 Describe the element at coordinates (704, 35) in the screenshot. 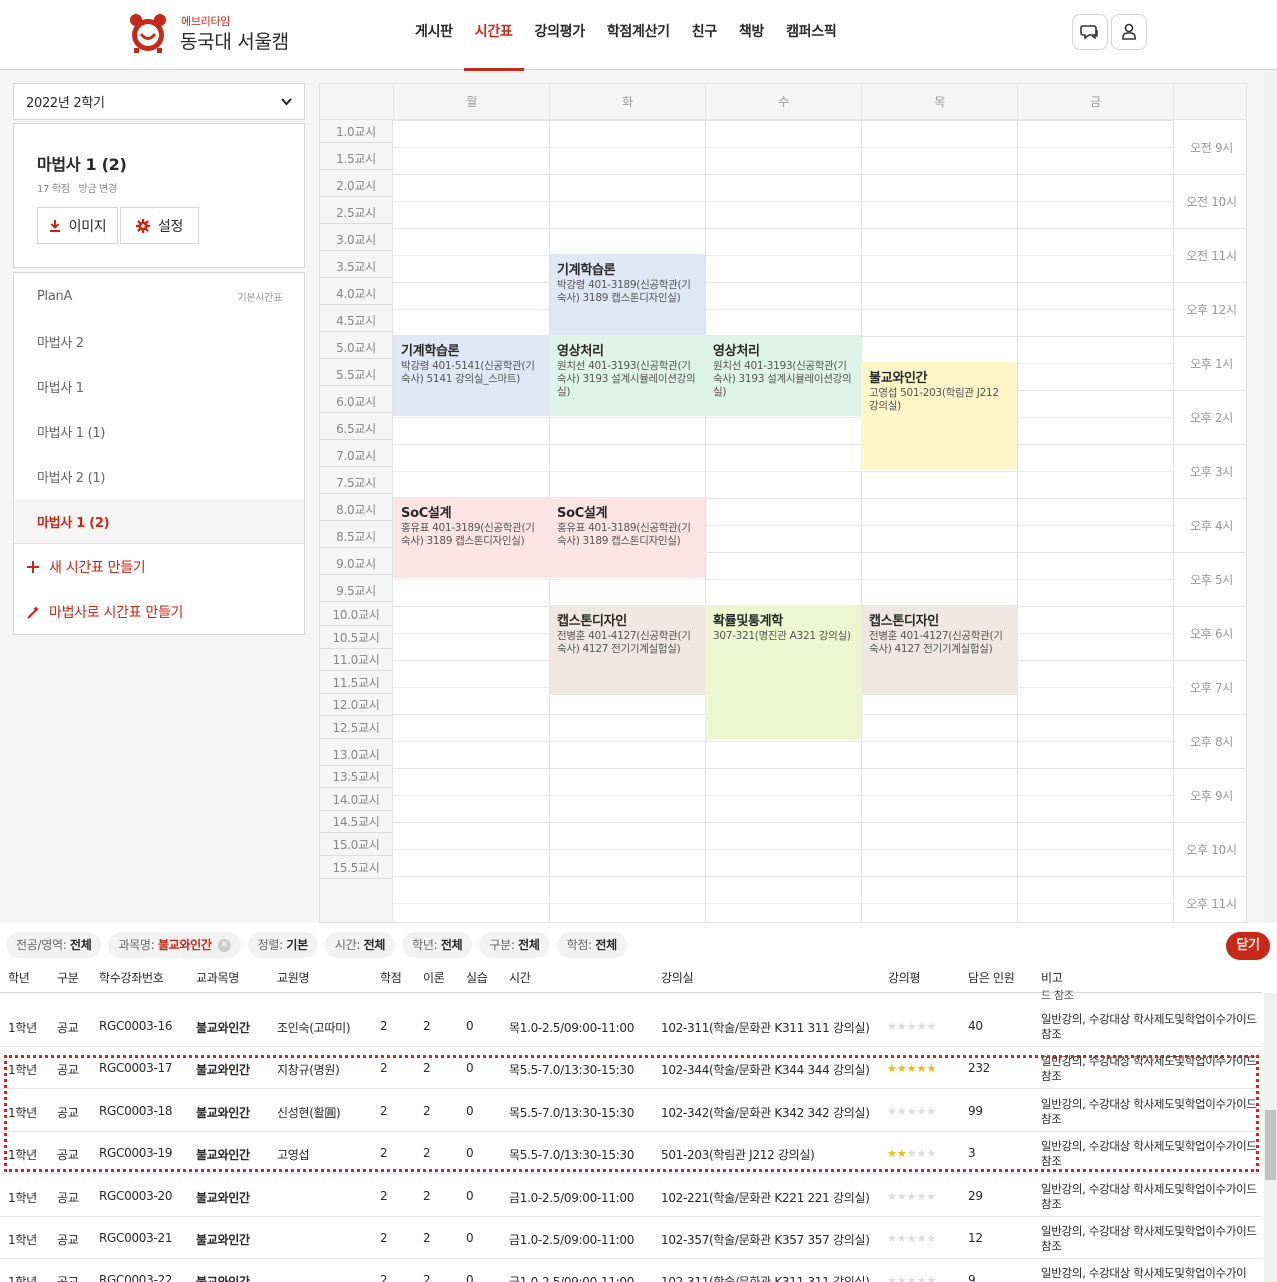

I see `nav-friends: 친구` at that location.